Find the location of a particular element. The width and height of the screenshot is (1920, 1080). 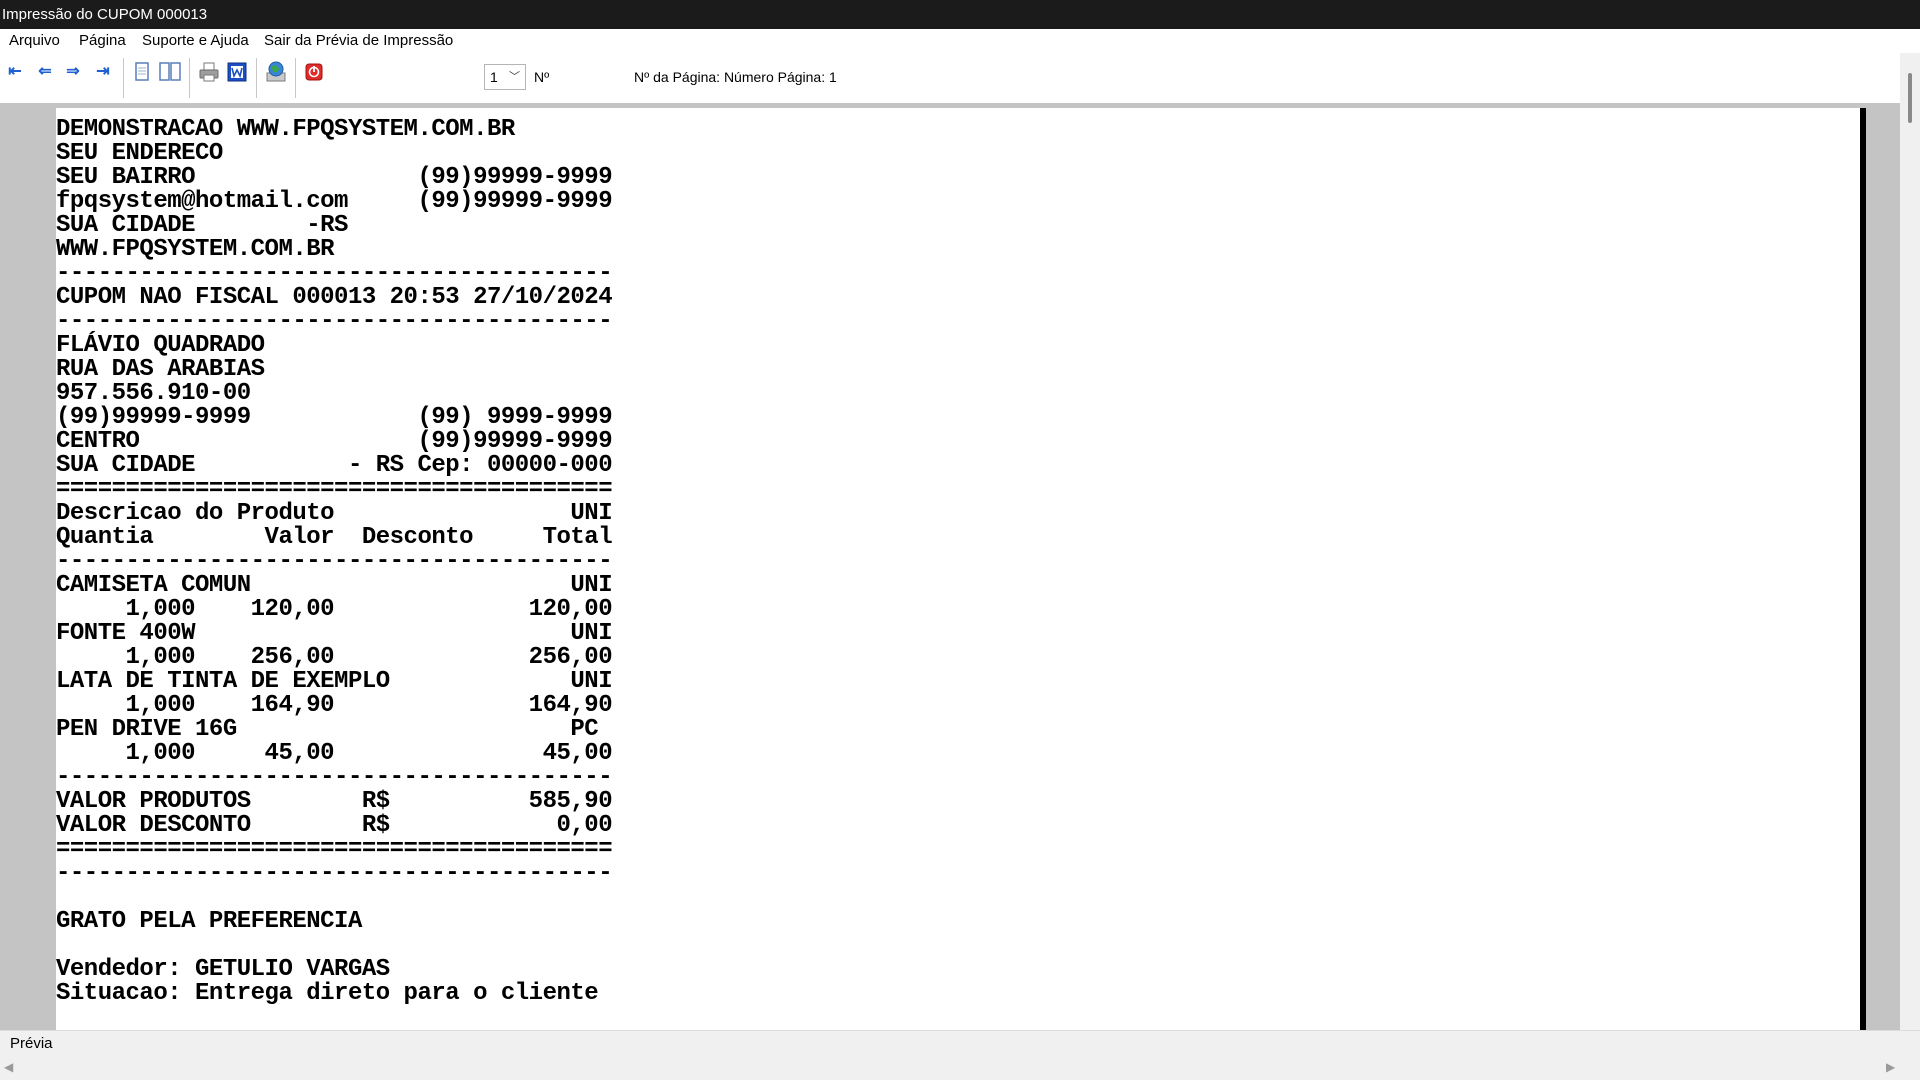

receipt-line: CUPOM NAO FISCAL 000013 20:53 27/10/2024 is located at coordinates (334, 297).